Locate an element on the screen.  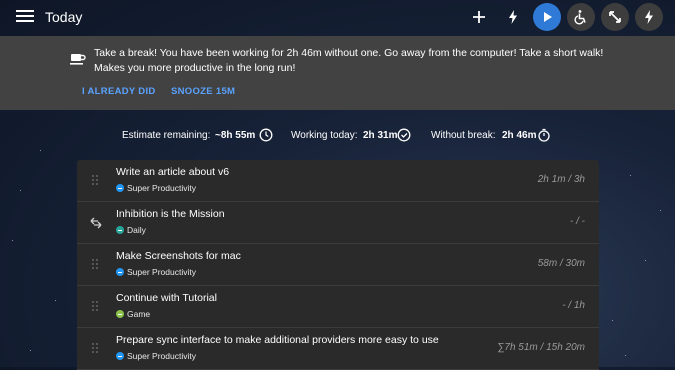
task-title: Continue with Tutorial is located at coordinates (166, 298).